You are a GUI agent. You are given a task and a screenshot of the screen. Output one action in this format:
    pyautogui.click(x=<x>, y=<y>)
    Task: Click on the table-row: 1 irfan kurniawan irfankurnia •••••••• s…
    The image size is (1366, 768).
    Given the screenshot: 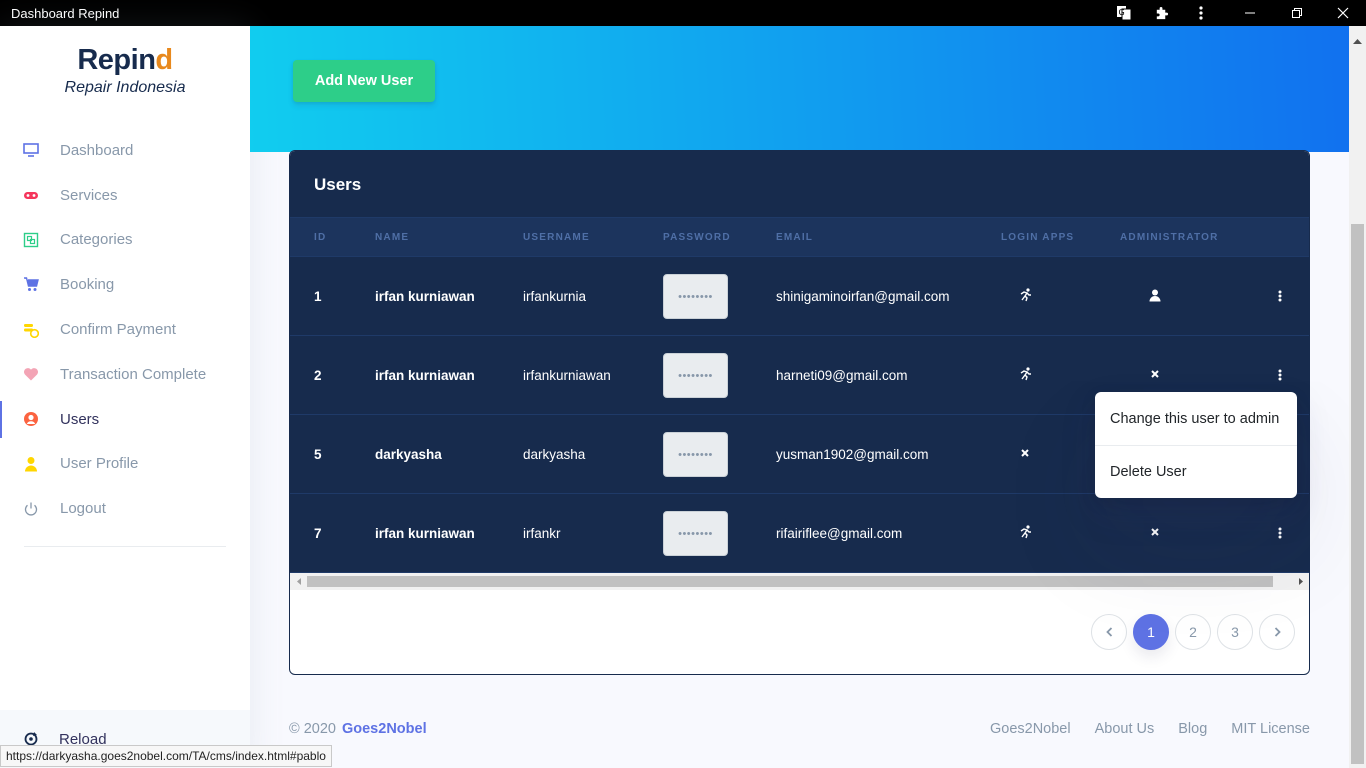 What is the action you would take?
    pyautogui.click(x=799, y=296)
    